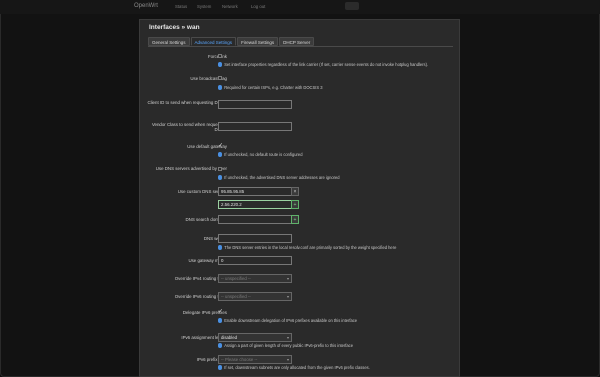  Describe the element at coordinates (352, 6) in the screenshot. I see `status-badge` at that location.